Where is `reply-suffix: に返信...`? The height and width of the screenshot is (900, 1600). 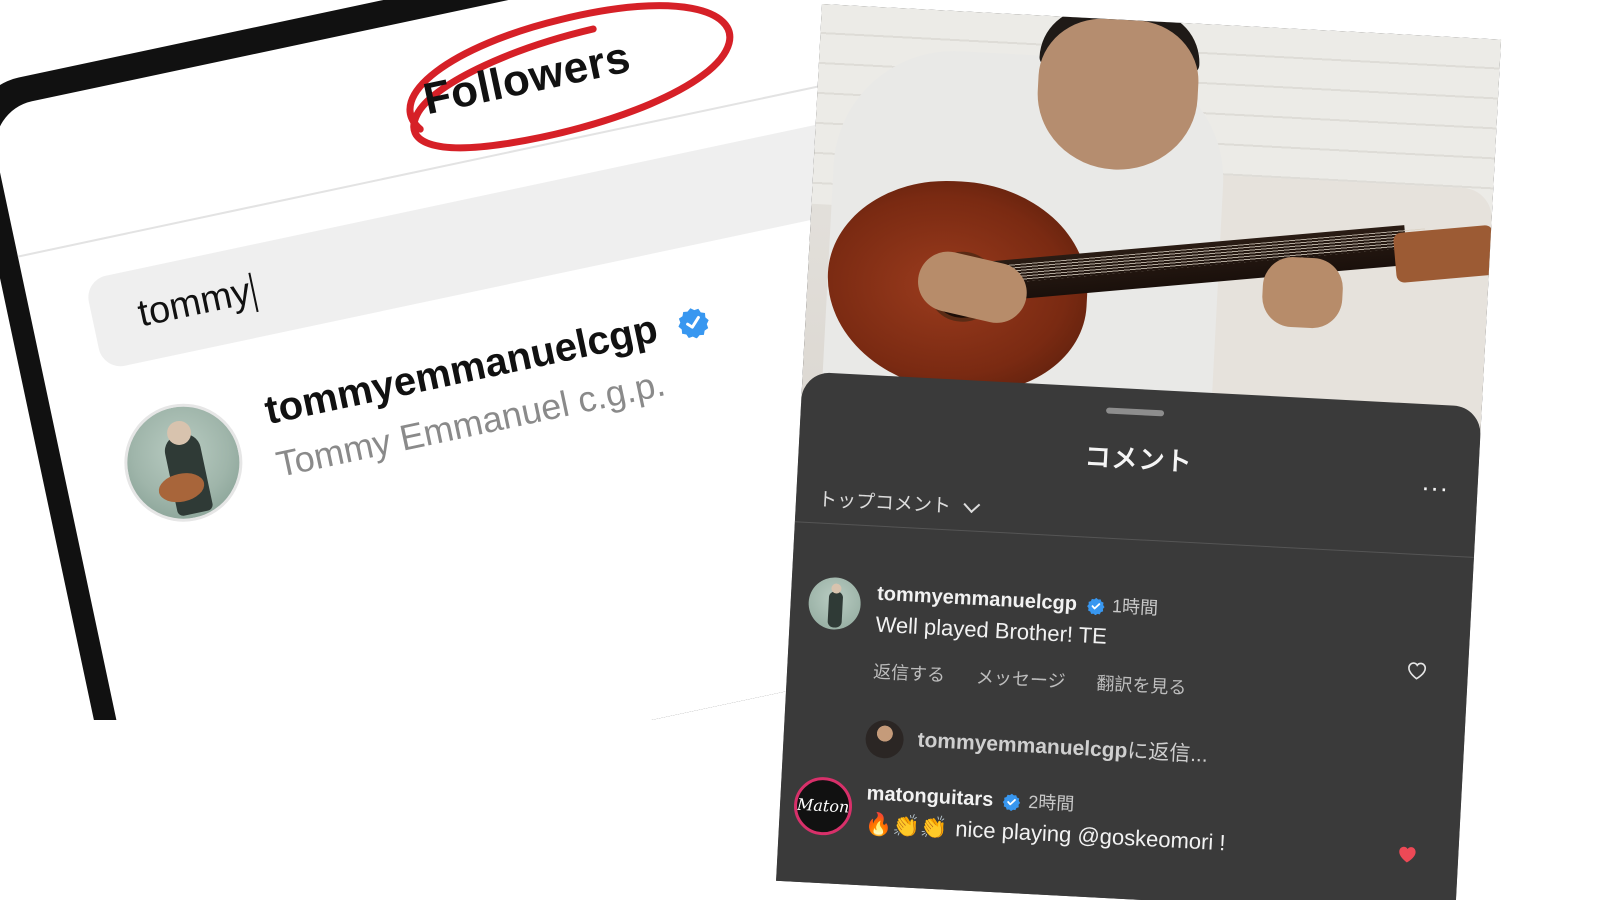 reply-suffix: に返信... is located at coordinates (1167, 753).